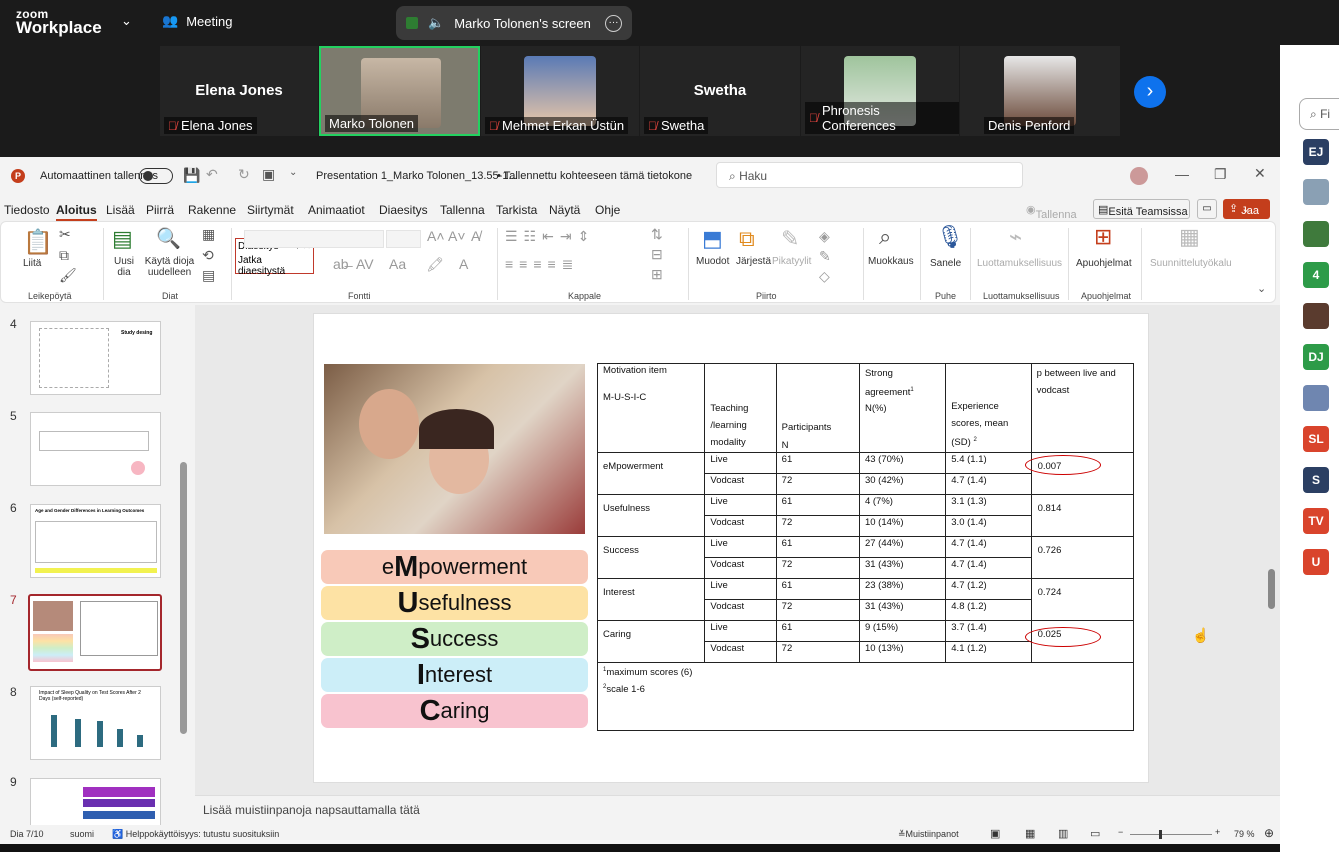 Image resolution: width=1339 pixels, height=852 pixels. I want to click on slide-scrollbar, so click(1272, 542).